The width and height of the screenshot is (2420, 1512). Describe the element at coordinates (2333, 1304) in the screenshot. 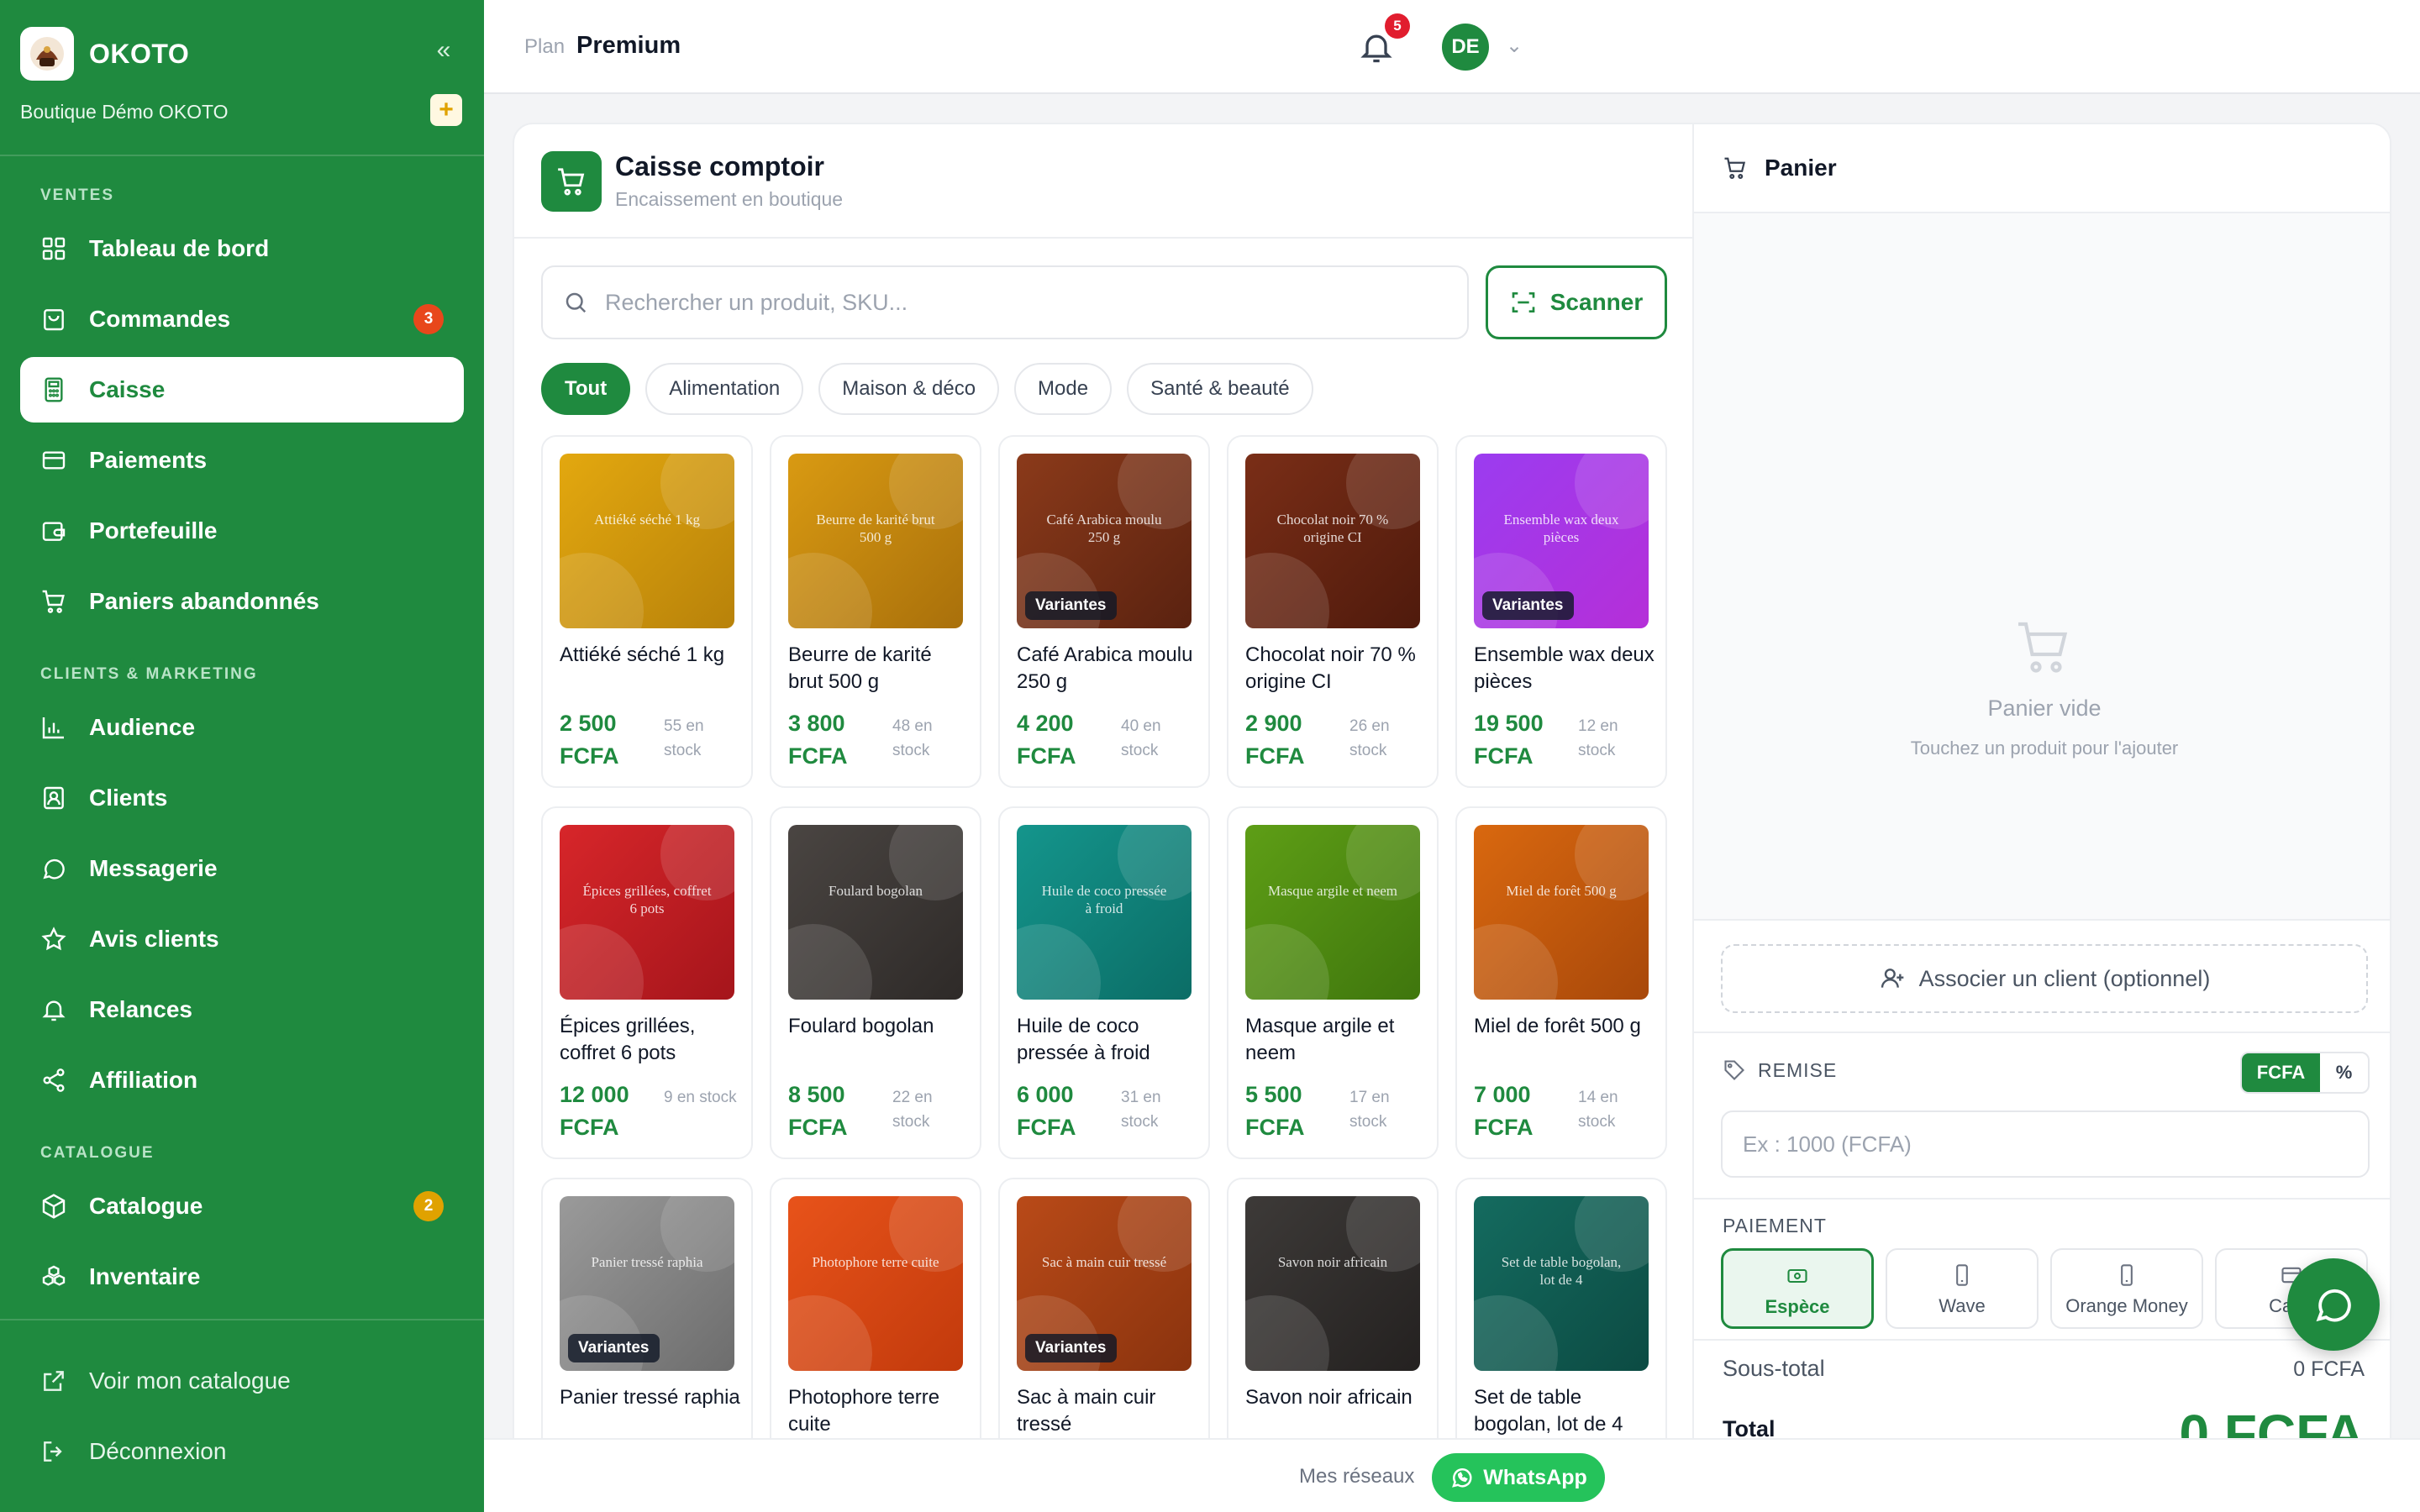

I see `chat-support-button` at that location.